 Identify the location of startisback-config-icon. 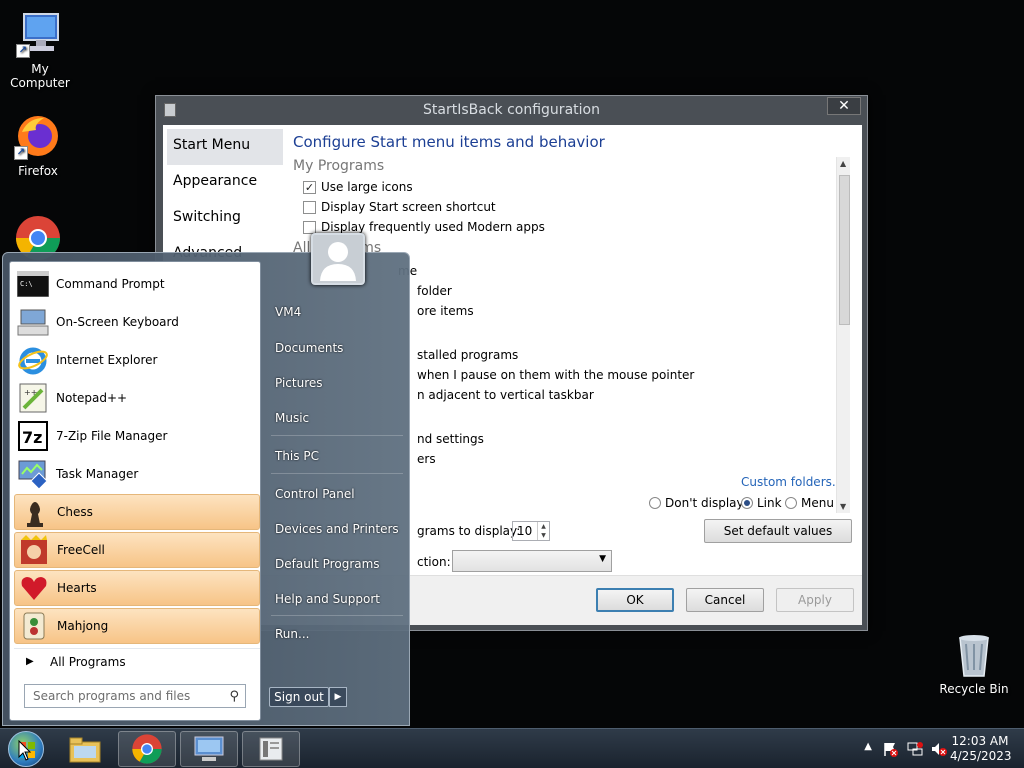
(271, 749).